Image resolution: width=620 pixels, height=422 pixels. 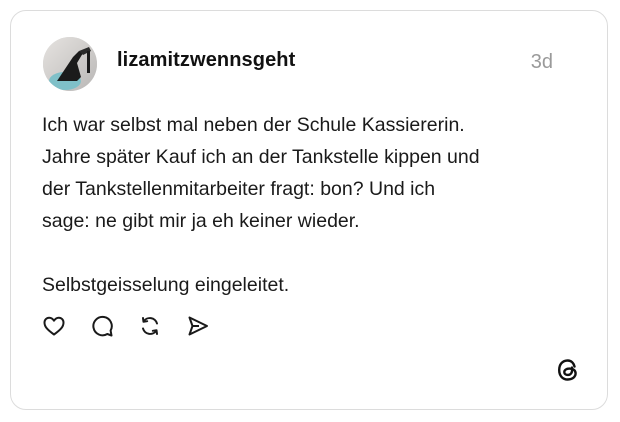 I want to click on comment-icon, so click(x=102, y=326).